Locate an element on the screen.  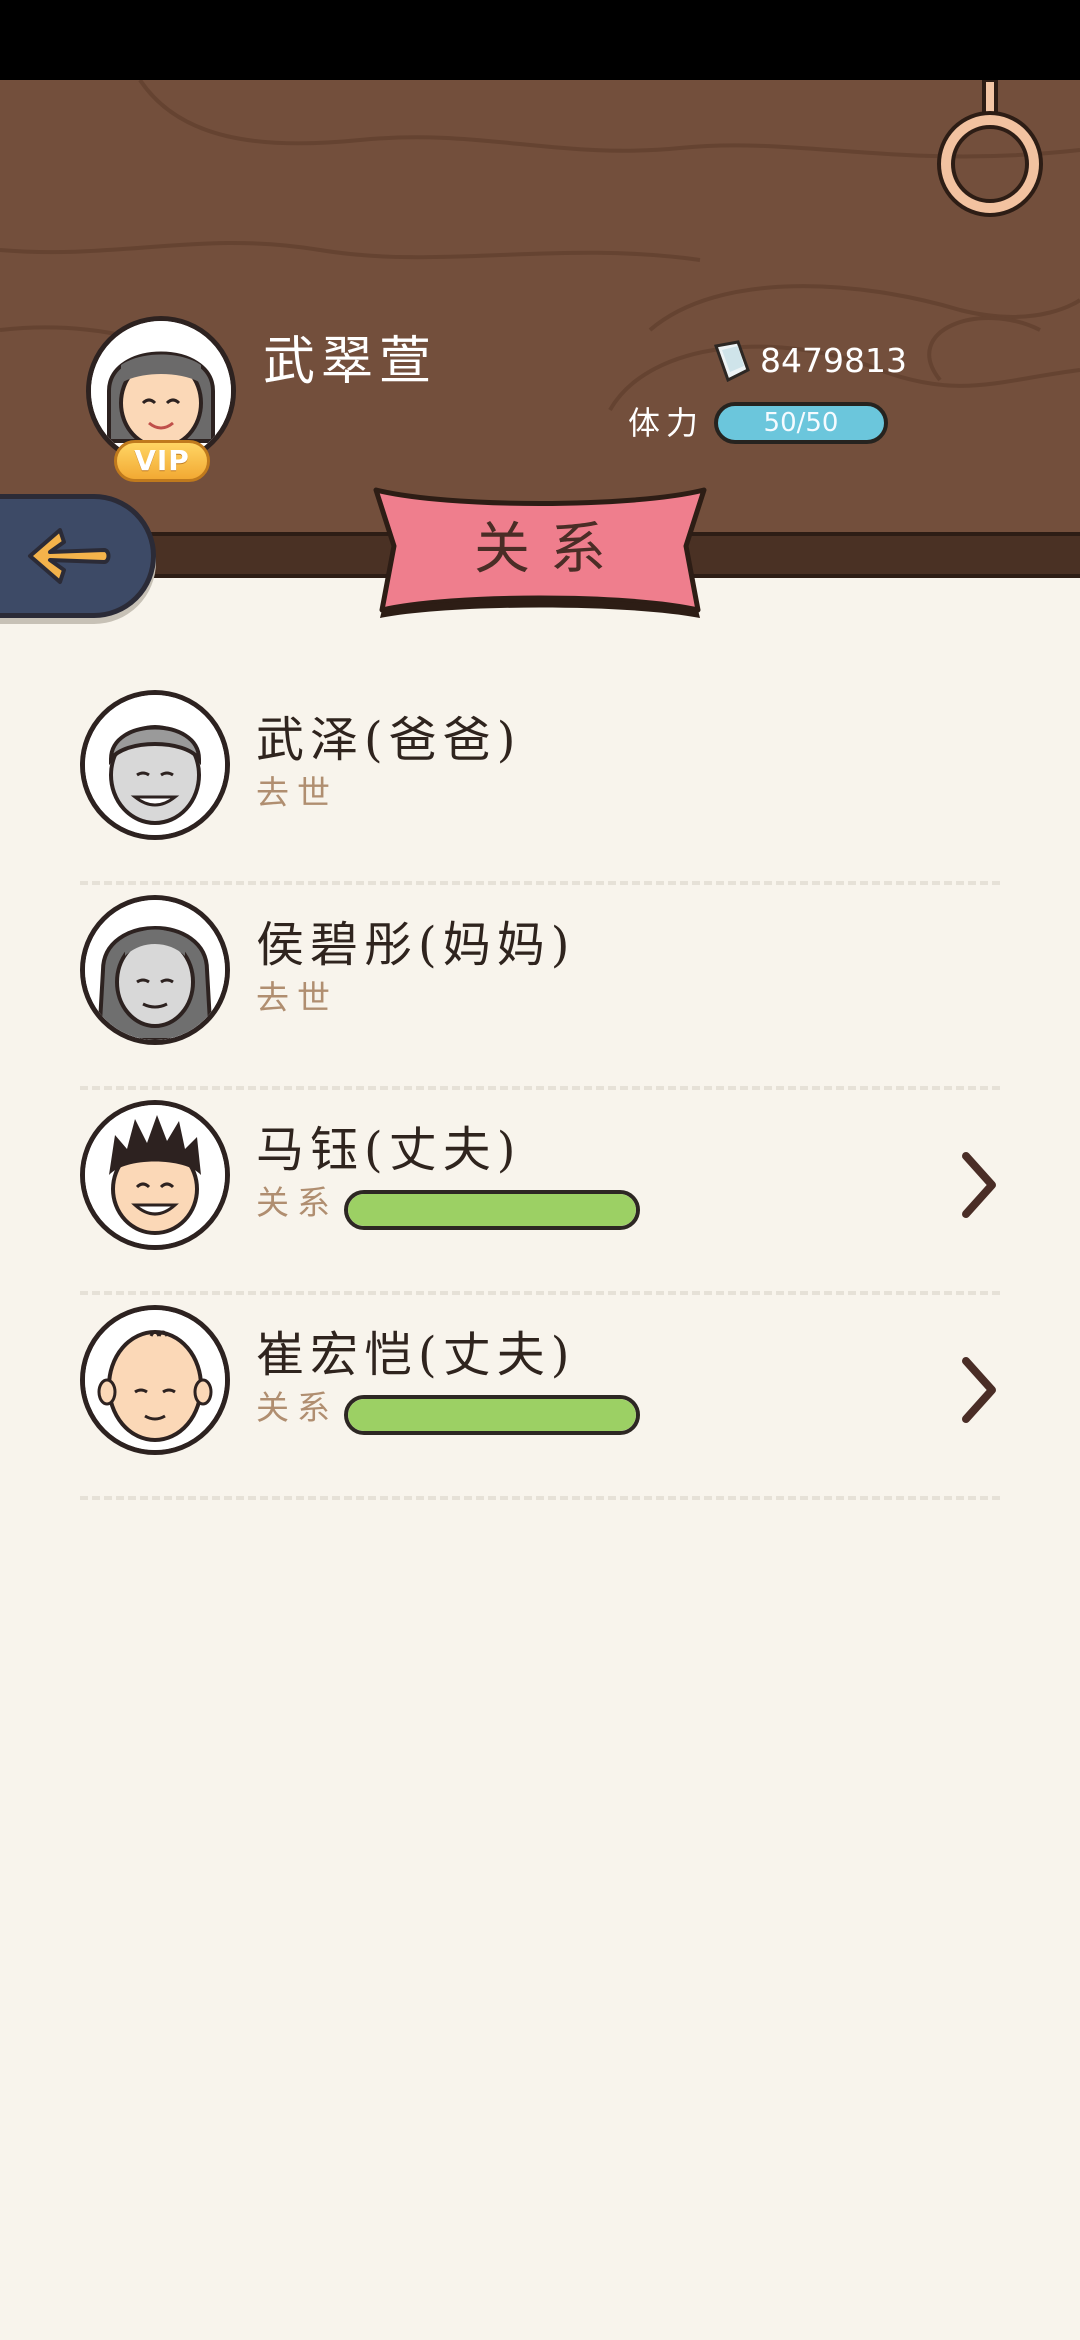
mother-icon is located at coordinates (155, 970).